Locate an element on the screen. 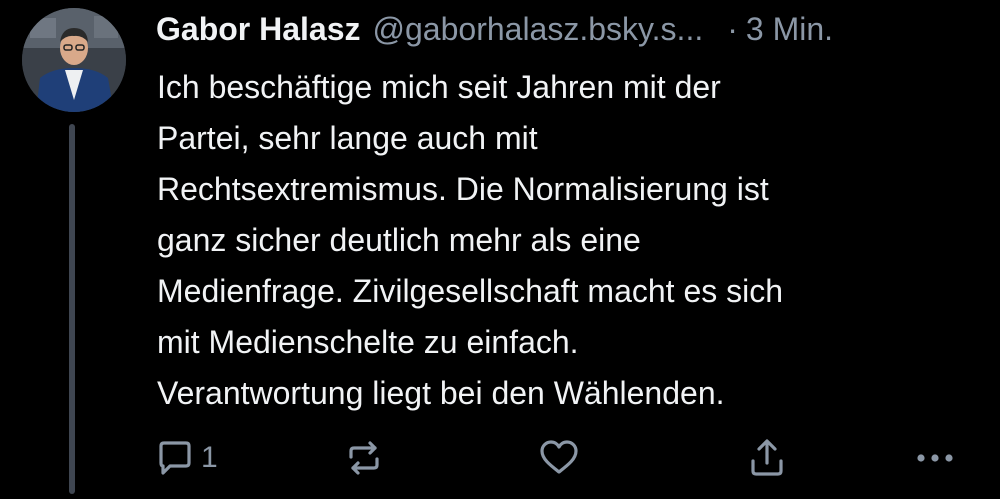 The width and height of the screenshot is (1000, 499). reply-button: 1 is located at coordinates (186, 458).